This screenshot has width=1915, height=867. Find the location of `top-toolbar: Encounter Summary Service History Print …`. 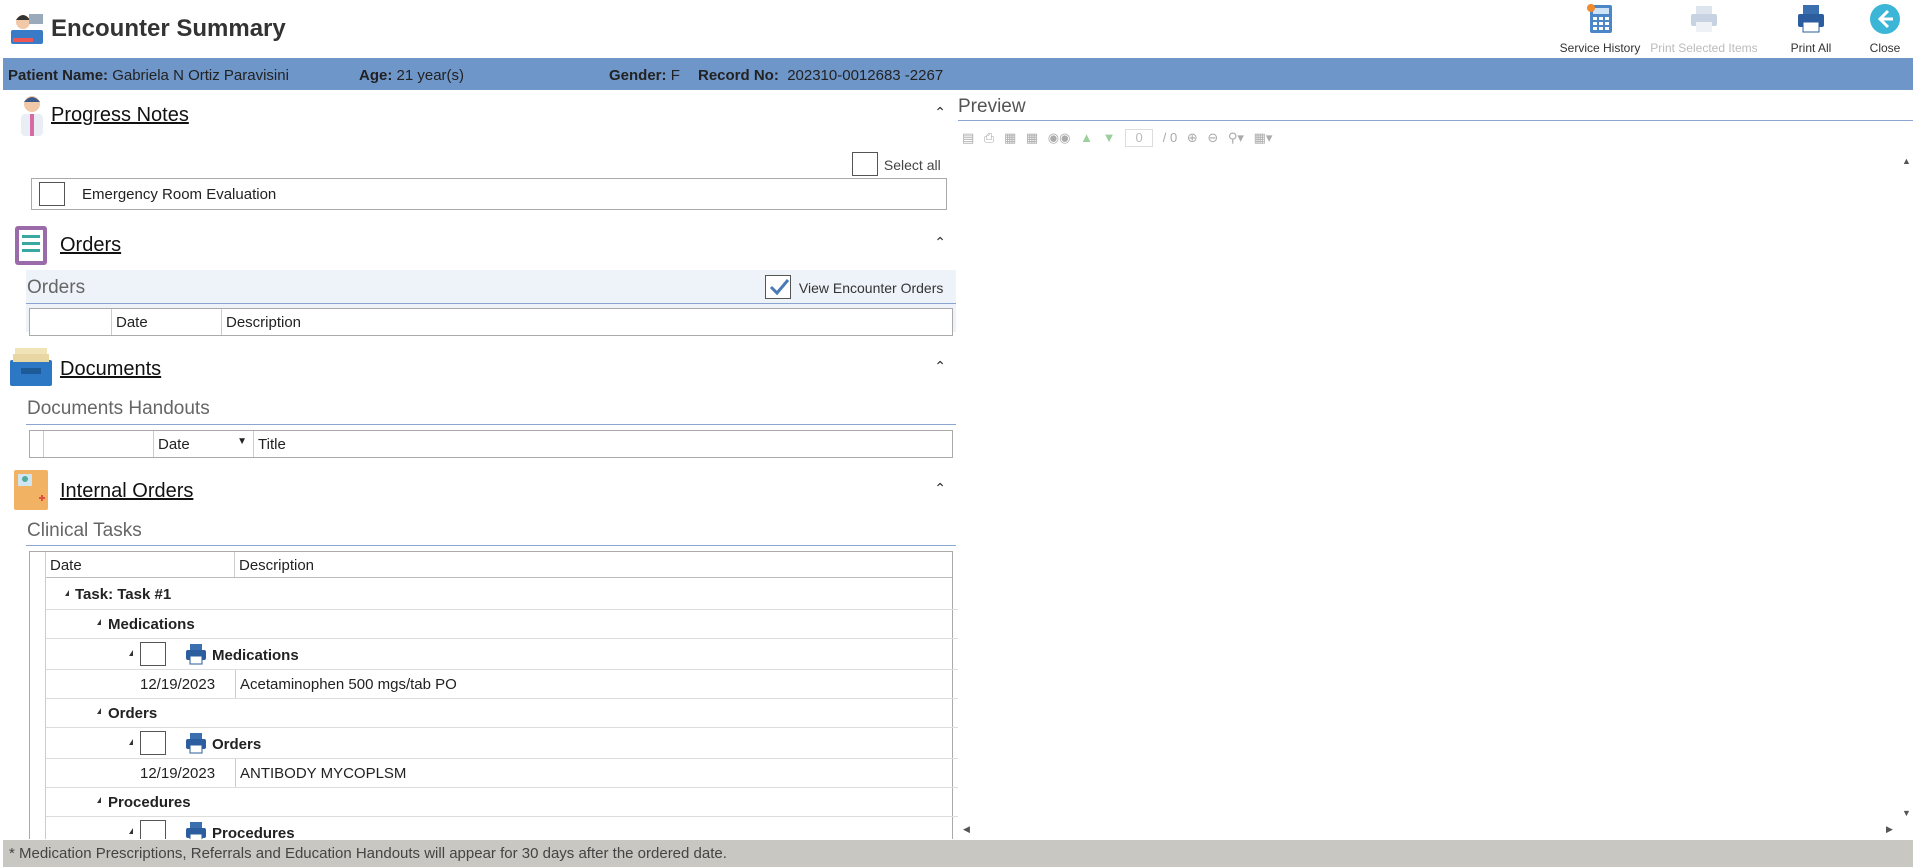

top-toolbar: Encounter Summary Service History Print … is located at coordinates (957, 29).